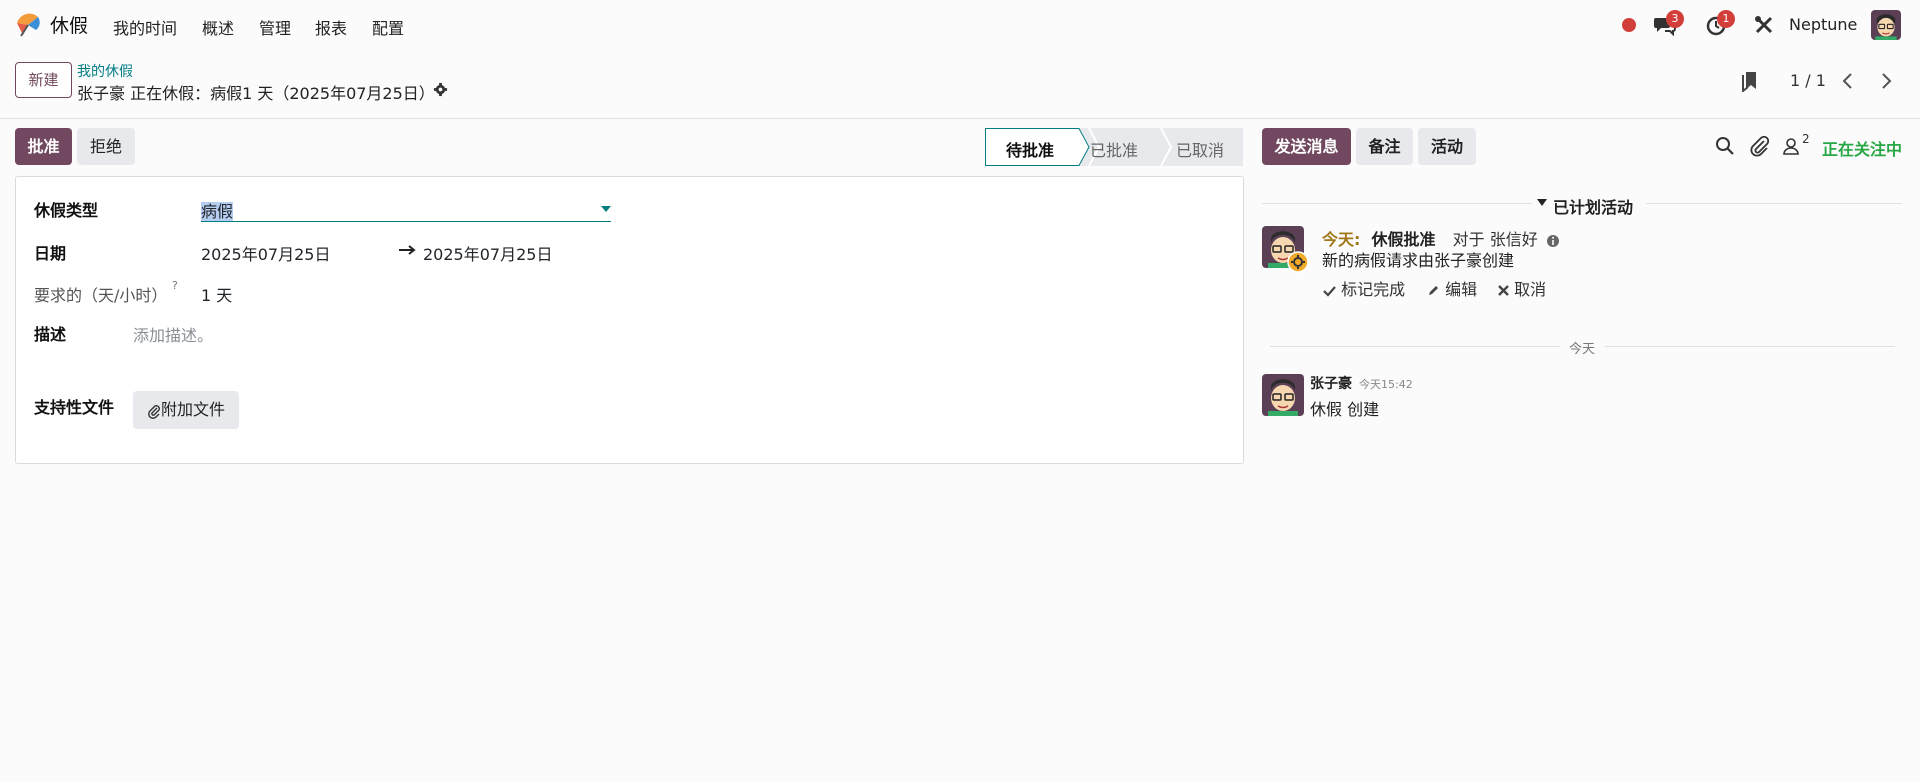  What do you see at coordinates (217, 295) in the screenshot?
I see `duration-value: 1 天` at bounding box center [217, 295].